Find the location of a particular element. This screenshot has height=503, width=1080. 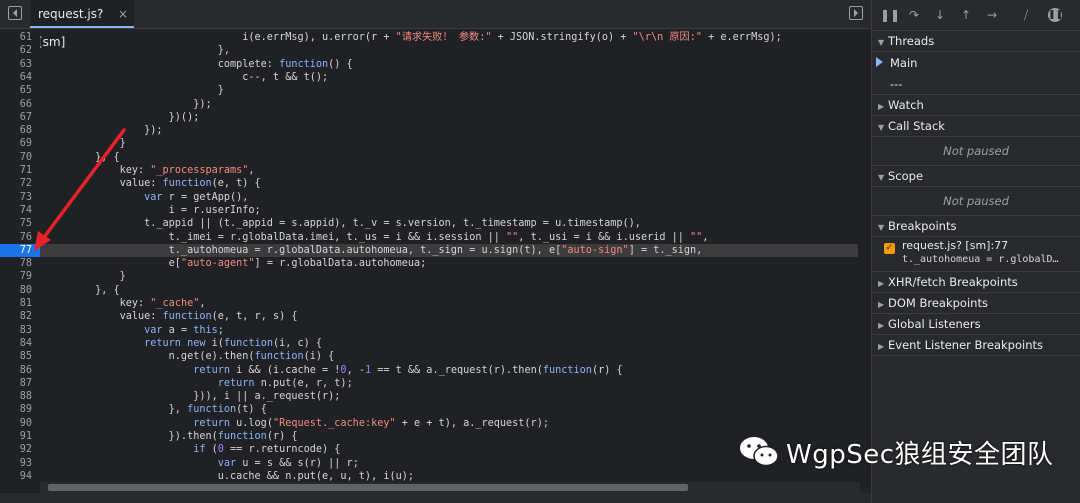

xhr-breakpoints-section-header: ▶ XHR/fetch Breakpoints is located at coordinates (976, 282).